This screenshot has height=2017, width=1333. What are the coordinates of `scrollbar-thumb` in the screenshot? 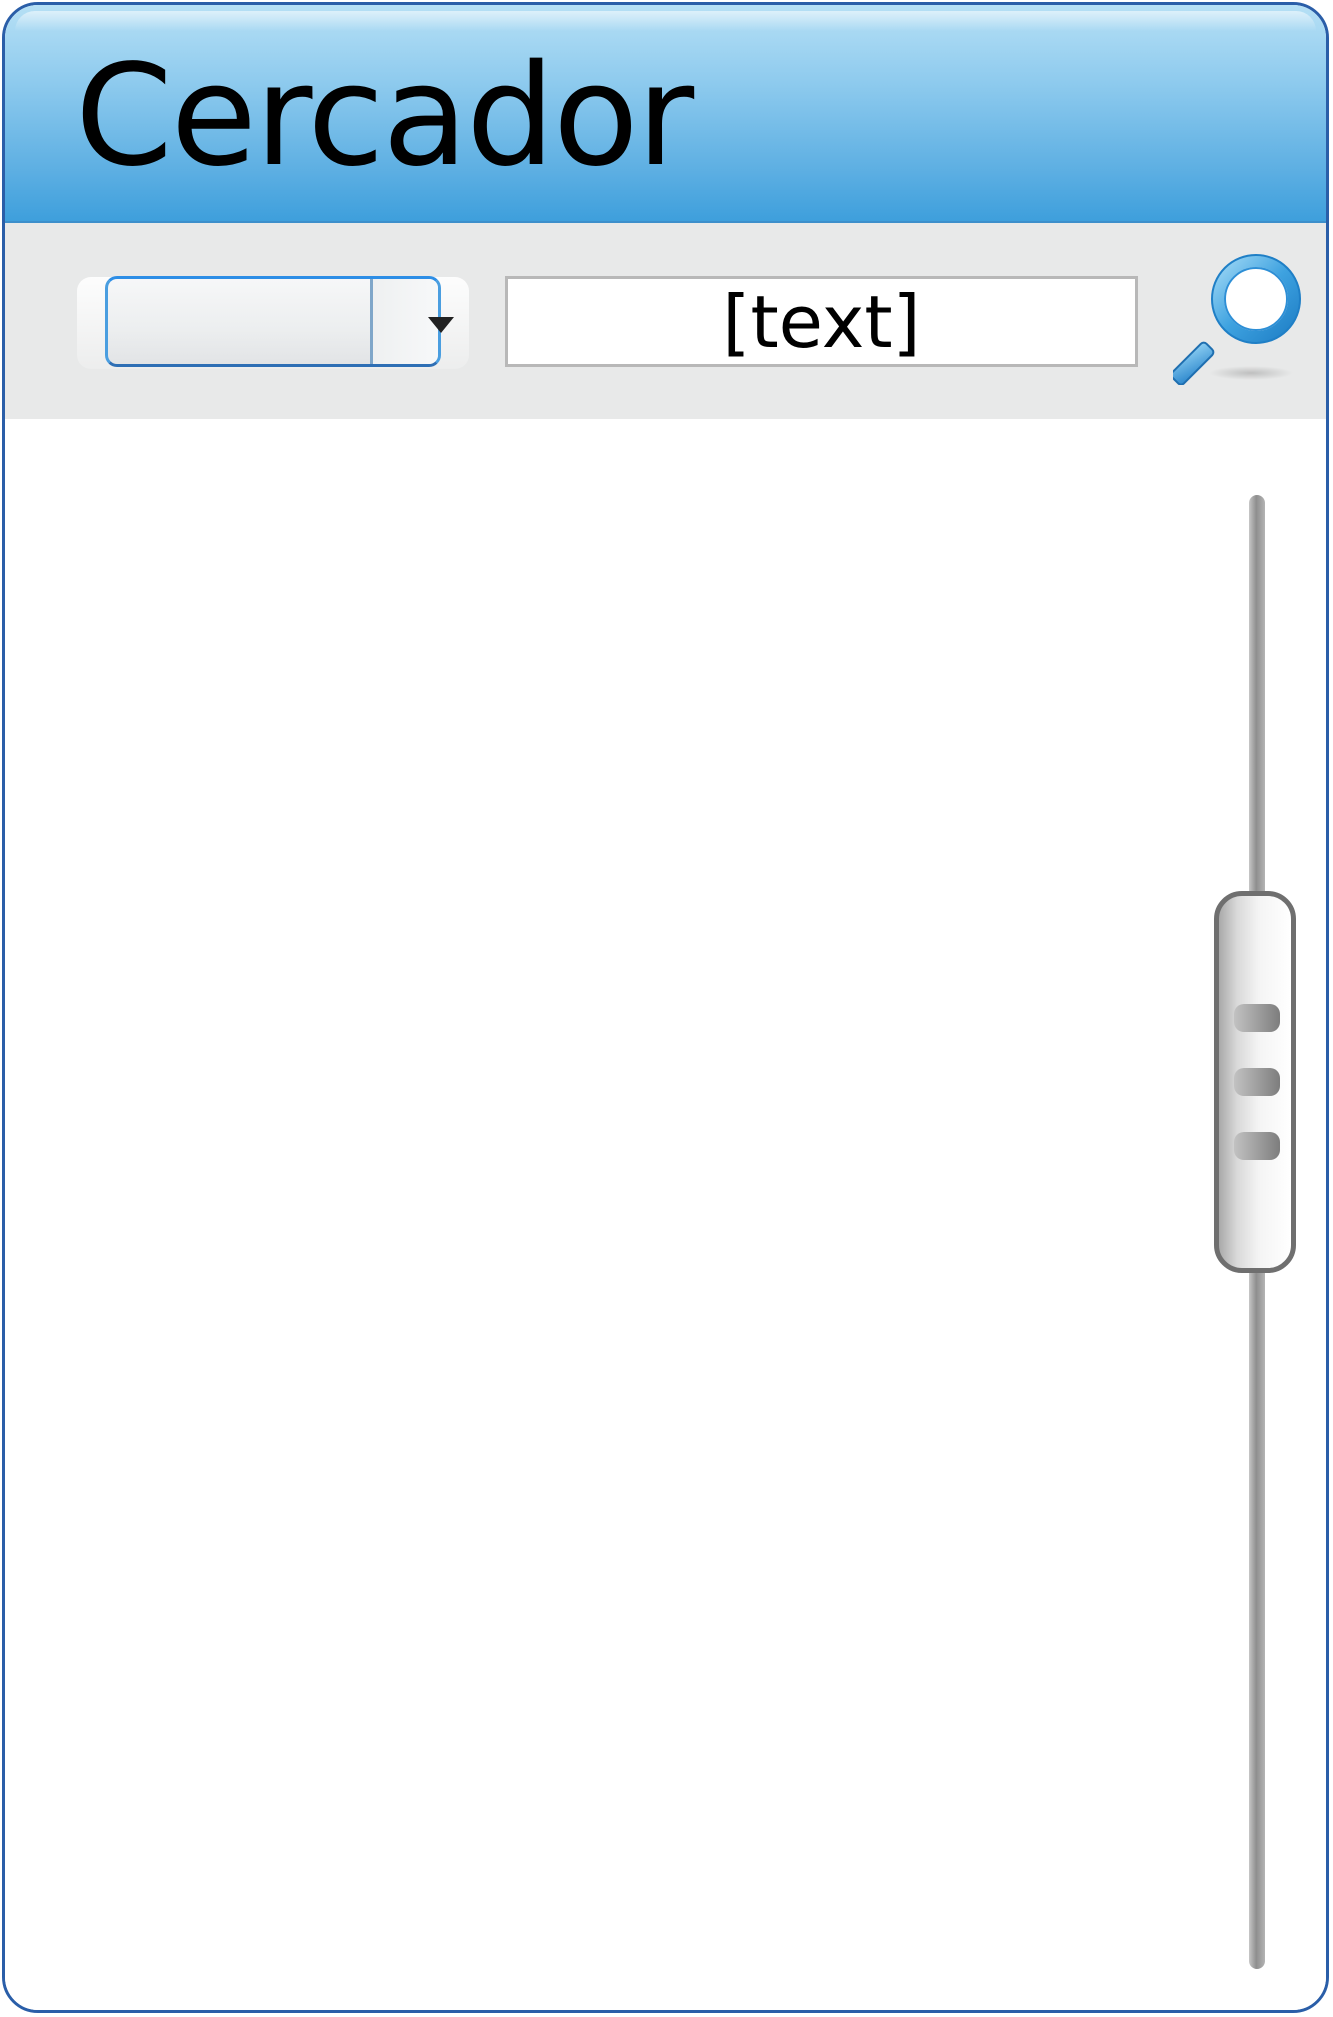 It's located at (1255, 1082).